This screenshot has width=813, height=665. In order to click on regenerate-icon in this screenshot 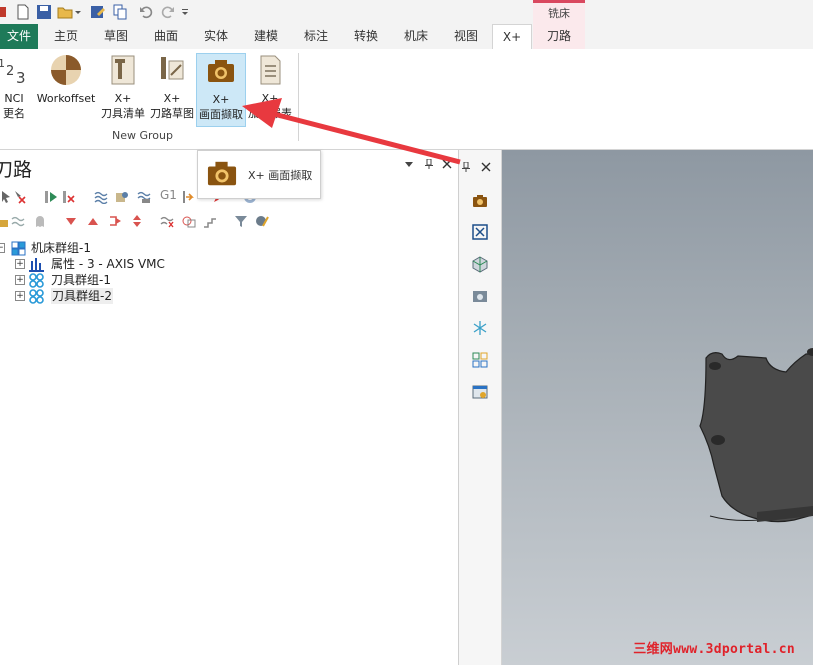, I will do `click(51, 197)`.